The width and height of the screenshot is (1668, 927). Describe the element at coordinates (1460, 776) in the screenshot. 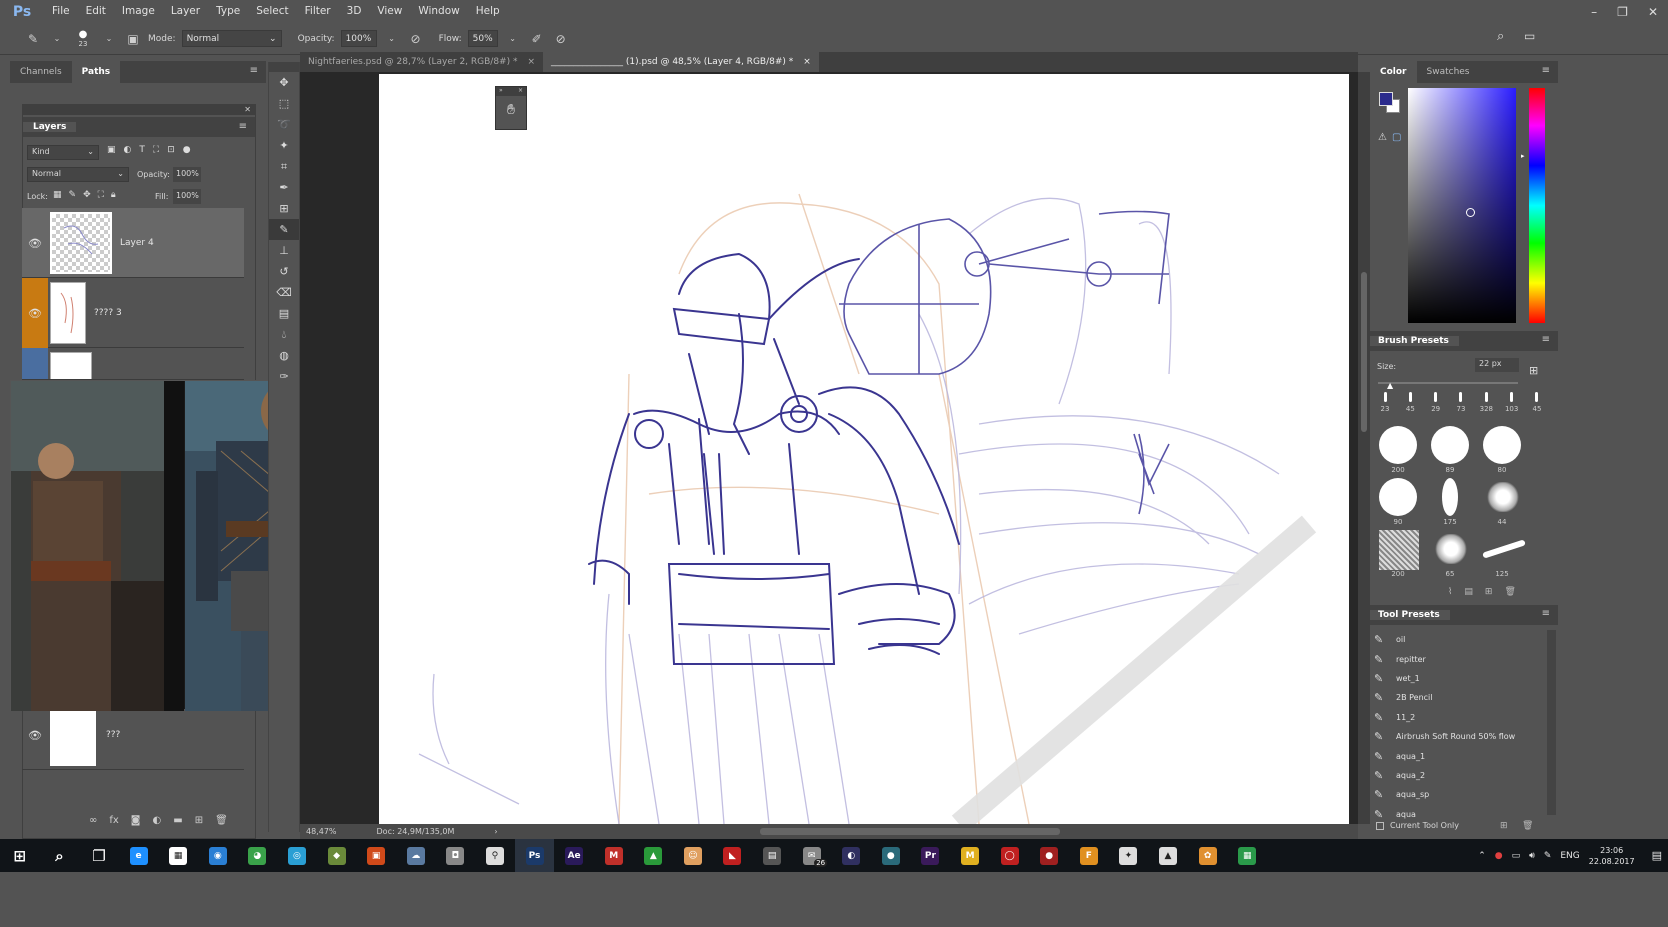

I see `tool-preset-item: ✎ aqua_2` at that location.